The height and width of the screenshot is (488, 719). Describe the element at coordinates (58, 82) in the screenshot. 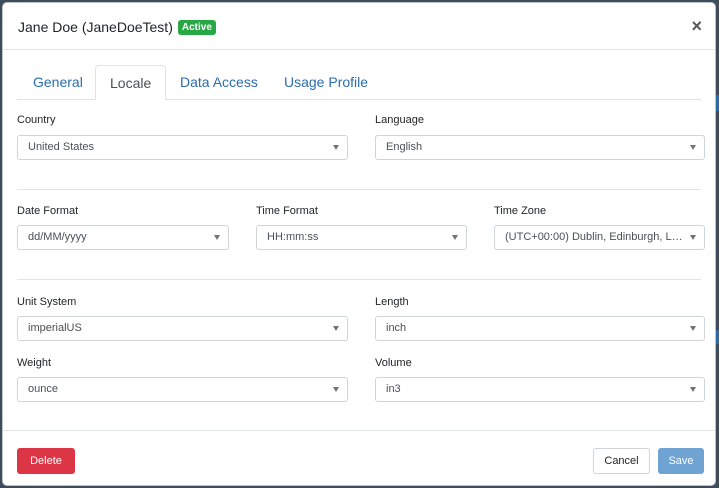

I see `tab-general: General` at that location.